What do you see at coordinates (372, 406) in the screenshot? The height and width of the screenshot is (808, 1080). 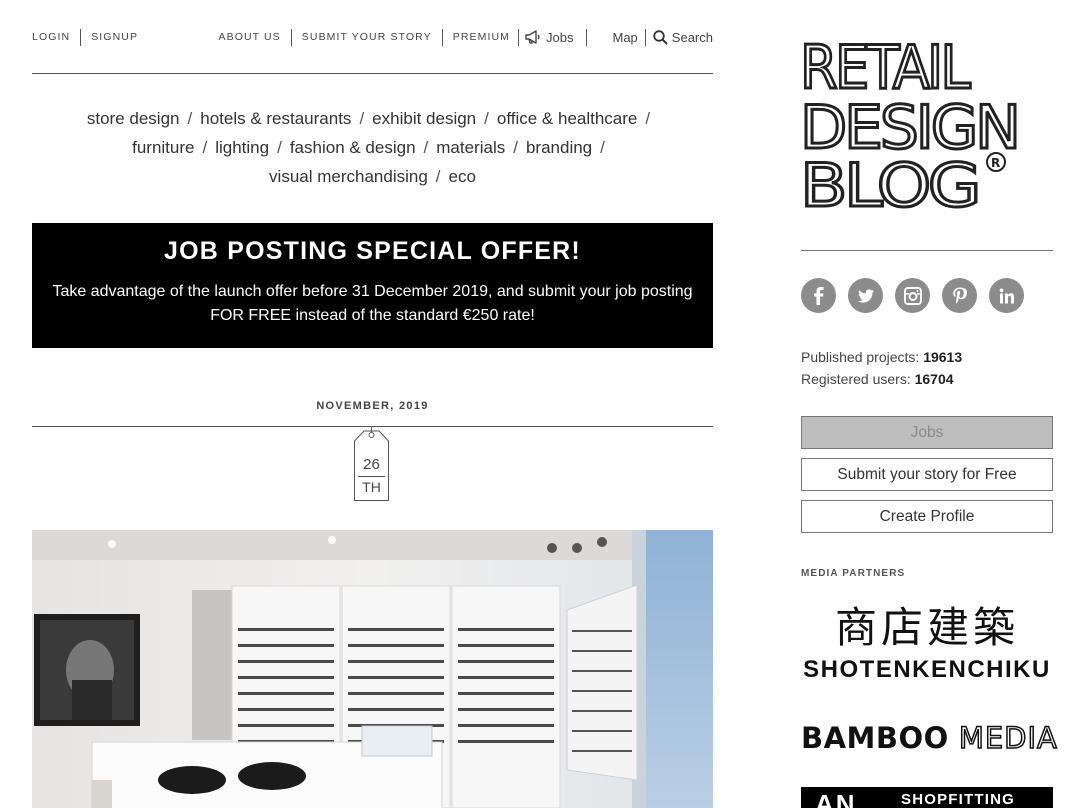 I see `post-month: NOVEMBER, 2019` at bounding box center [372, 406].